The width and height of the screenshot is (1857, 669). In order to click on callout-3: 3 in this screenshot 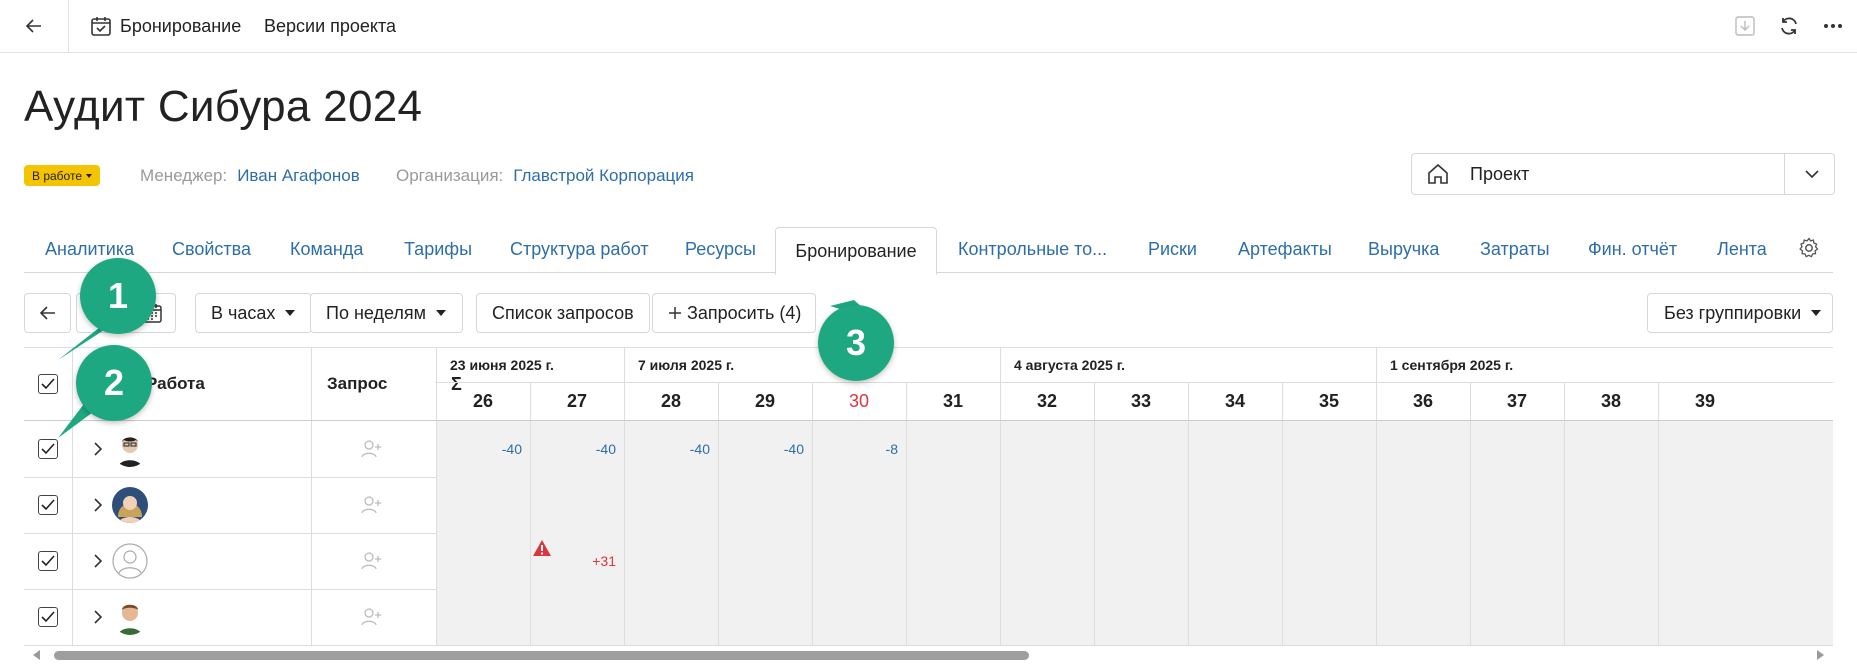, I will do `click(856, 343)`.